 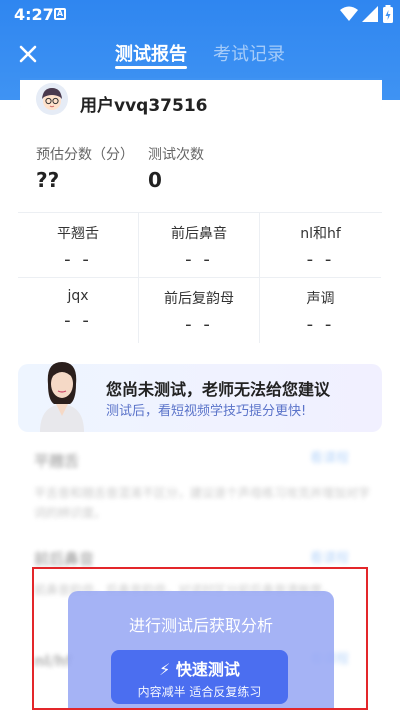 What do you see at coordinates (200, 14) in the screenshot?
I see `status-bar: 4:27 A` at bounding box center [200, 14].